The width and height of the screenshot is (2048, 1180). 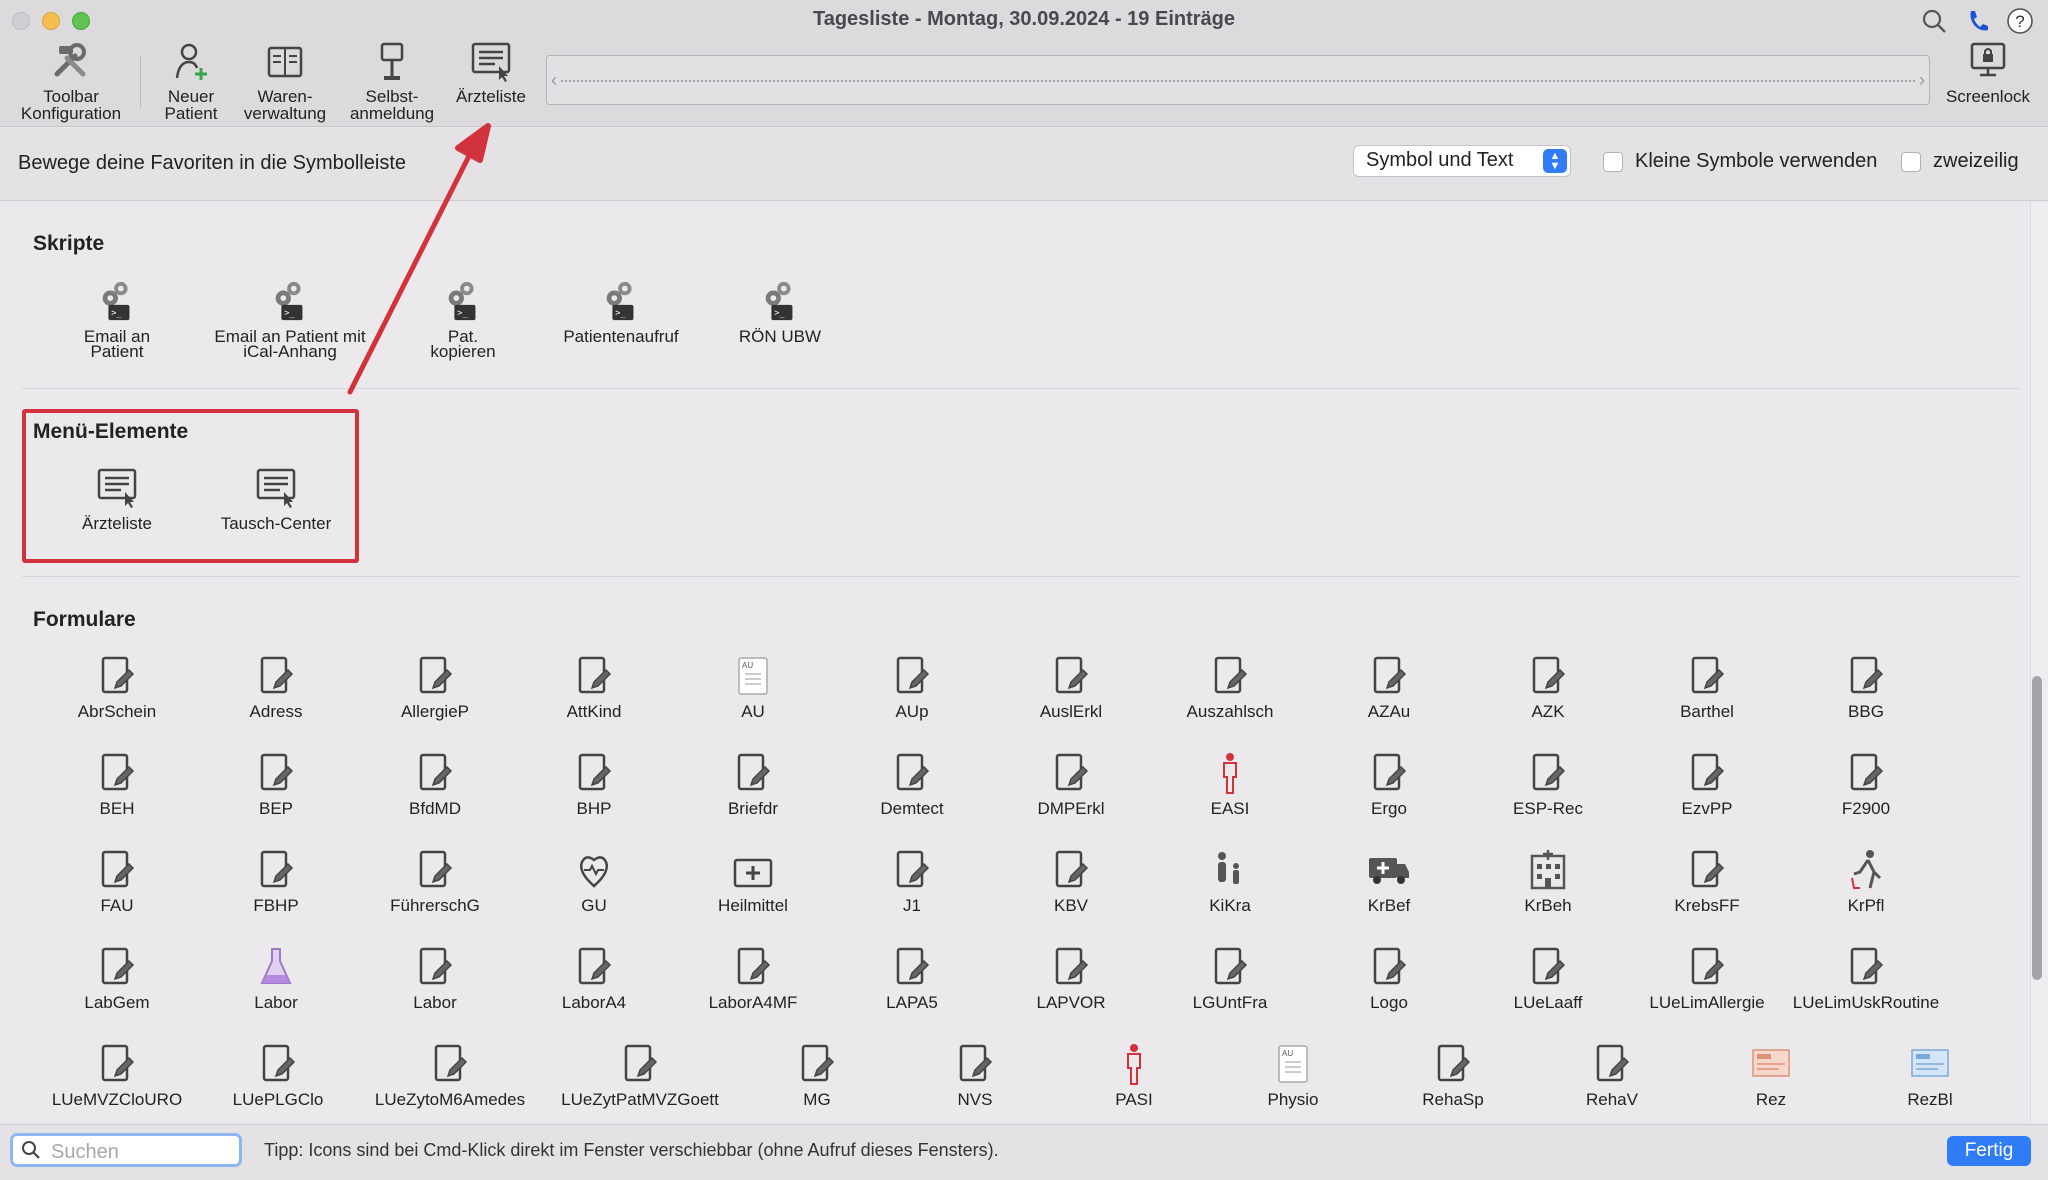 What do you see at coordinates (753, 784) in the screenshot?
I see `form-item: Briefdr` at bounding box center [753, 784].